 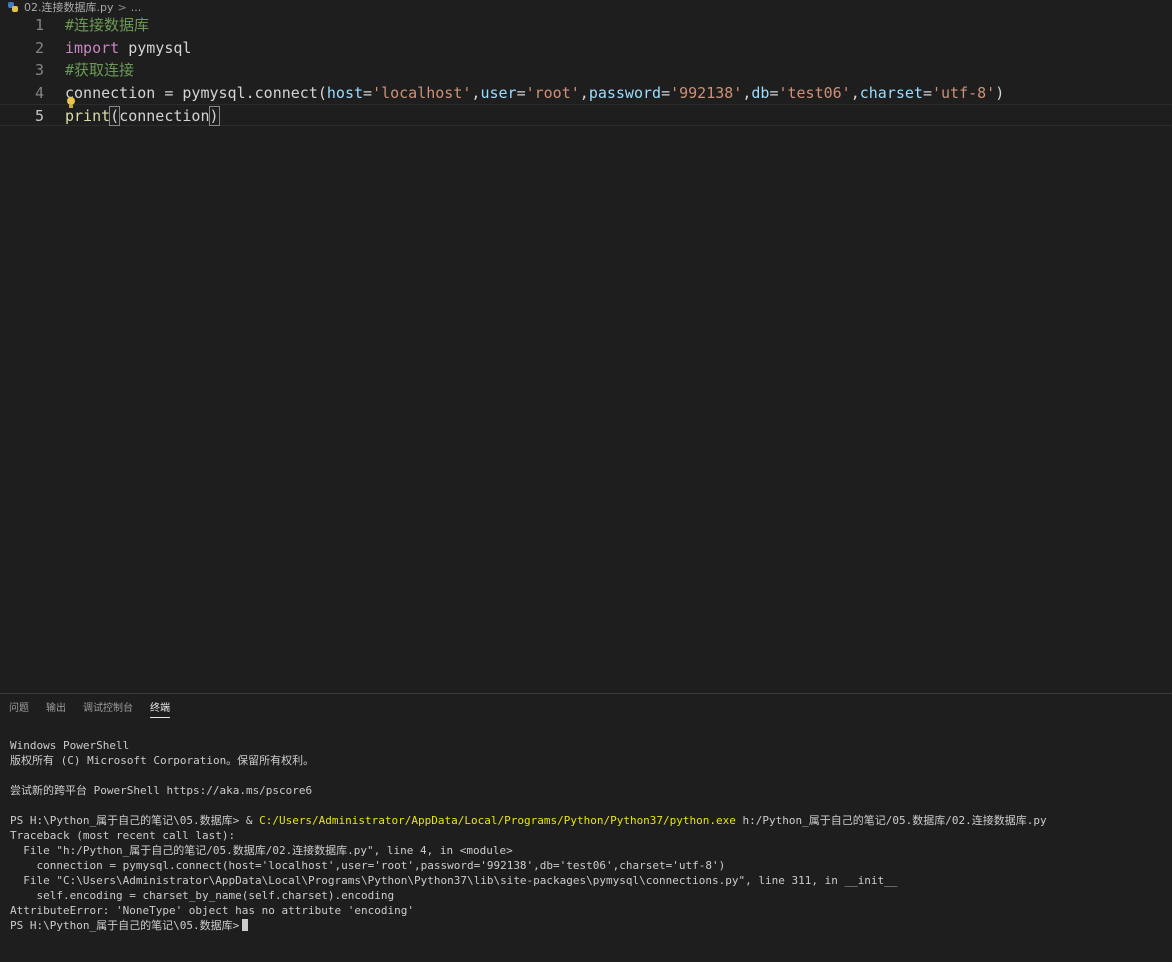 What do you see at coordinates (68, 7) in the screenshot?
I see `breadcrumb-file: 02.连接数据库.py` at bounding box center [68, 7].